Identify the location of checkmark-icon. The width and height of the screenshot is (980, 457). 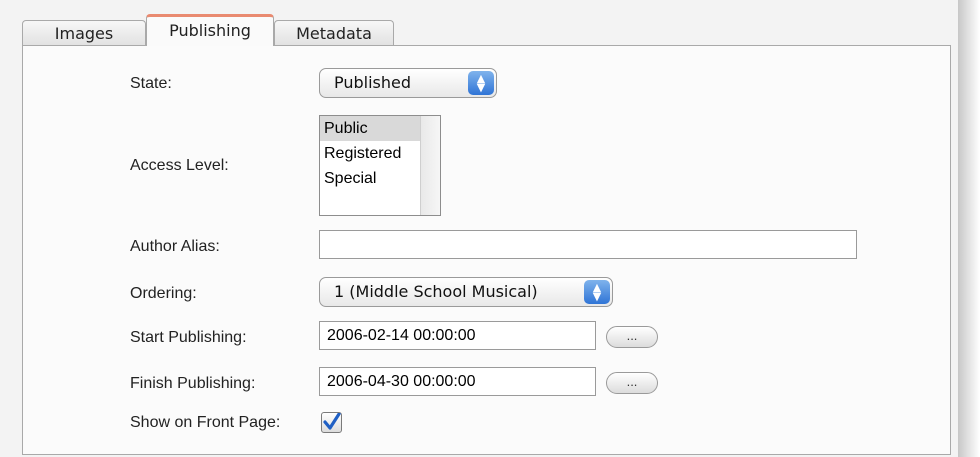
(332, 421).